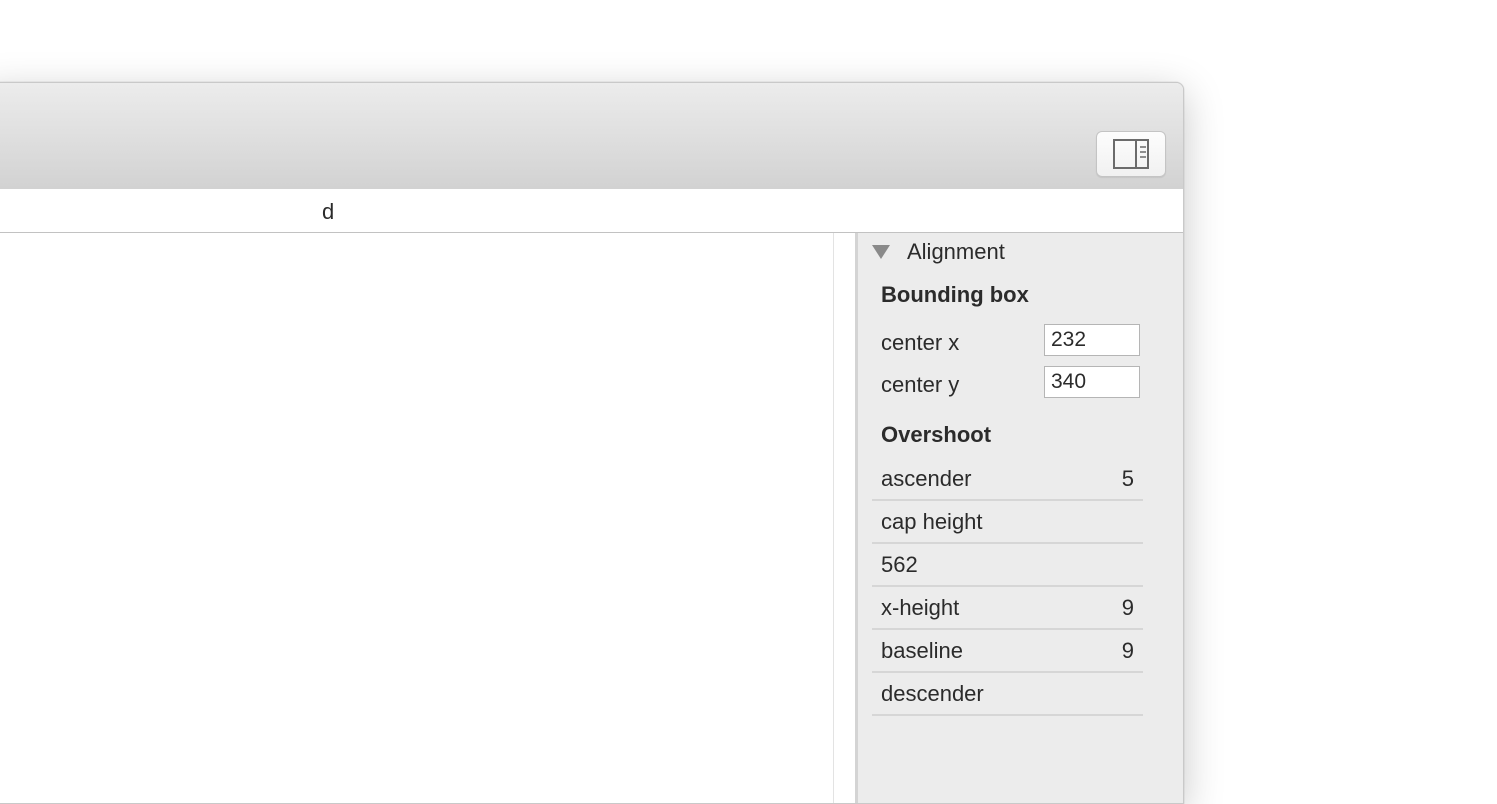 This screenshot has width=1497, height=804. Describe the element at coordinates (932, 521) in the screenshot. I see `overshoot-row-label: cap height` at that location.